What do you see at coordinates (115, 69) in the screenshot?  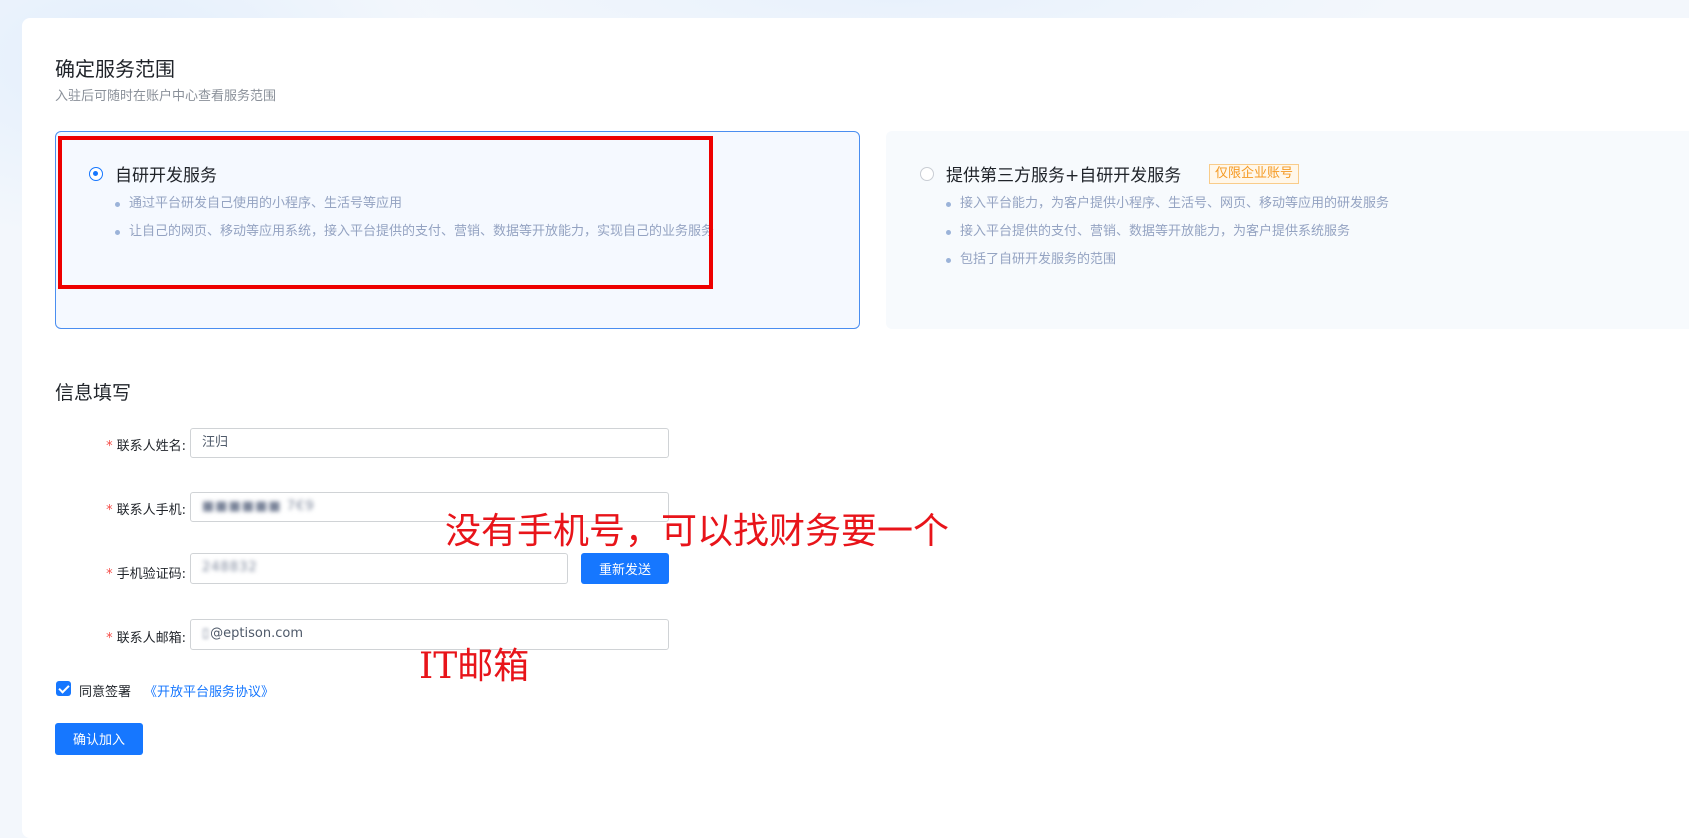 I see `scope-title: 确定服务范围` at bounding box center [115, 69].